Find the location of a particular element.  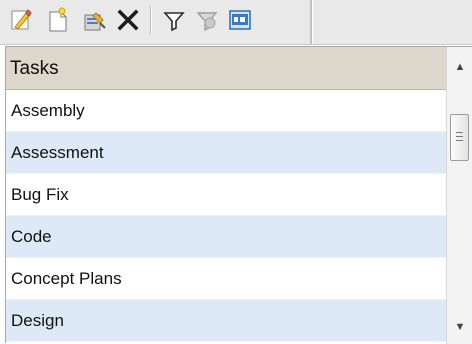

table-row: Assembly is located at coordinates (226, 111).